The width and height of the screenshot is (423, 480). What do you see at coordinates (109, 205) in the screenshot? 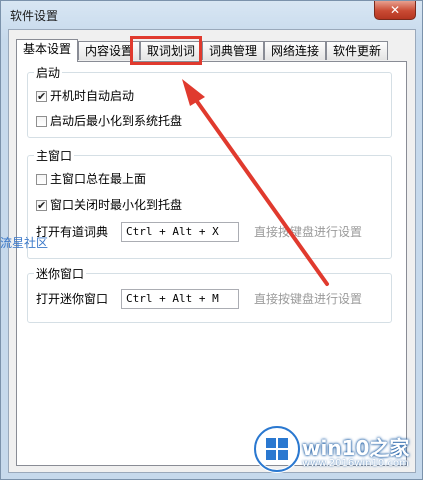
I see `minimize-to-tray-on-close-checkbox: 窗口关闭时最小化到托盘` at bounding box center [109, 205].